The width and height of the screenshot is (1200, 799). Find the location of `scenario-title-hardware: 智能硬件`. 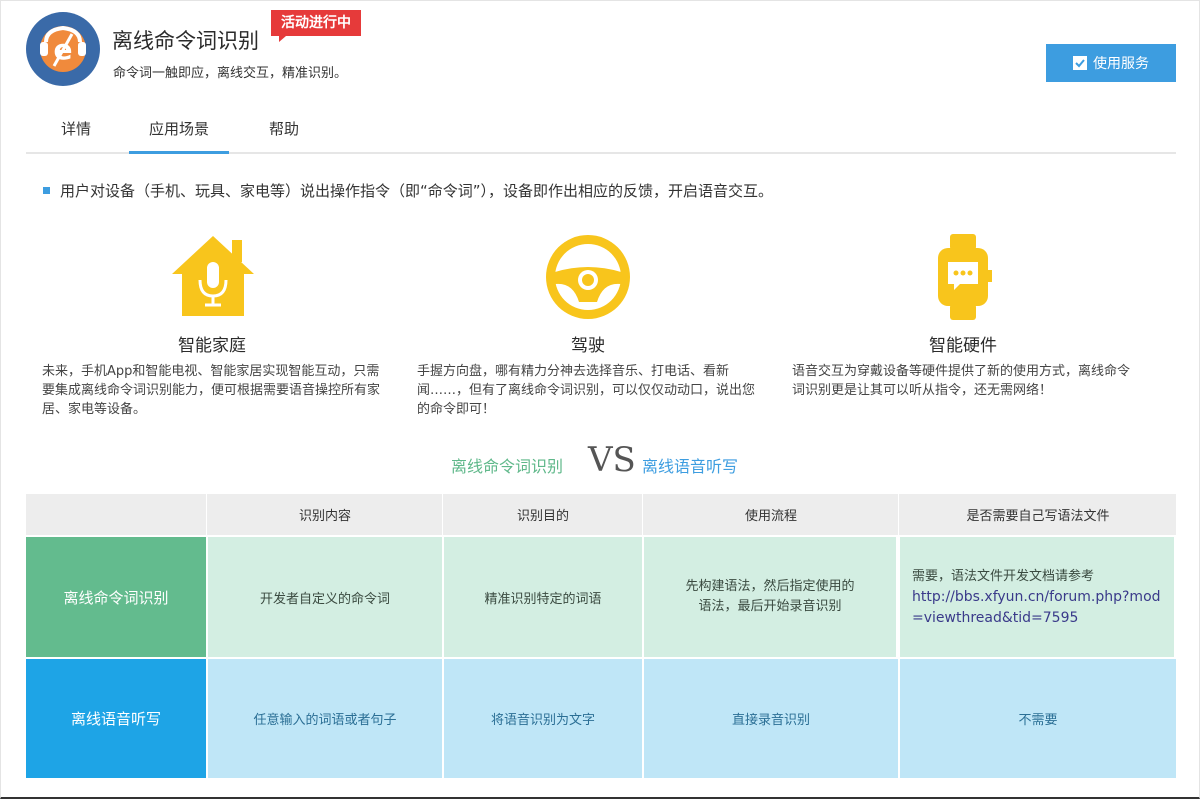

scenario-title-hardware: 智能硬件 is located at coordinates (963, 346).